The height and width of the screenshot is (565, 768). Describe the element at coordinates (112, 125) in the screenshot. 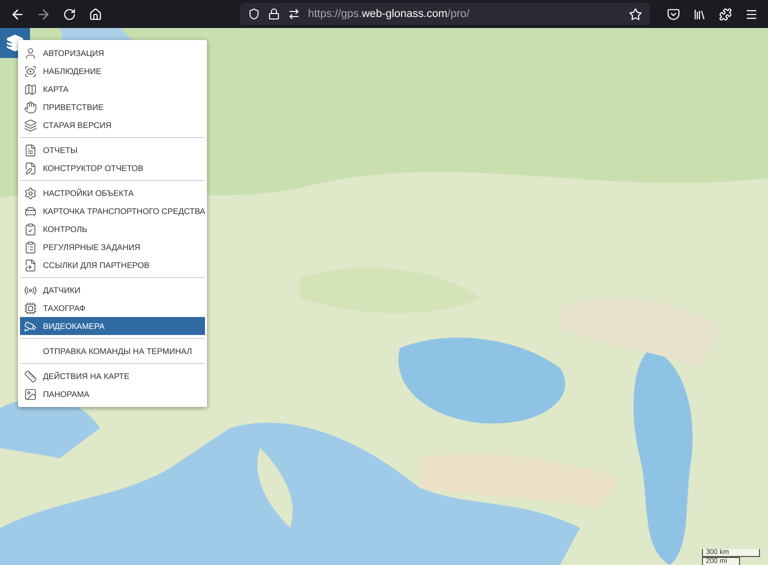

I see `menu-item: СТАРАЯ ВЕРСИЯ` at that location.